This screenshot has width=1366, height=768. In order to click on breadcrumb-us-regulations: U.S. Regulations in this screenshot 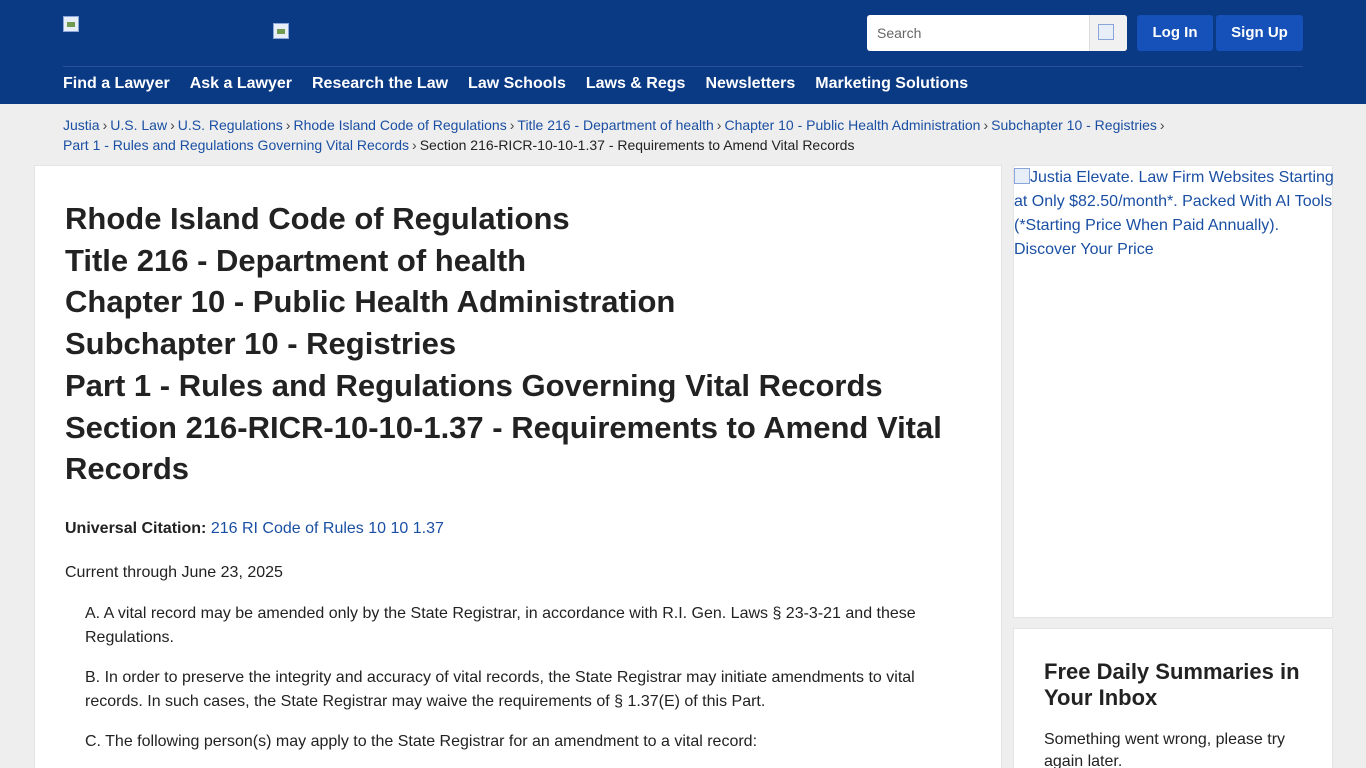, I will do `click(230, 125)`.